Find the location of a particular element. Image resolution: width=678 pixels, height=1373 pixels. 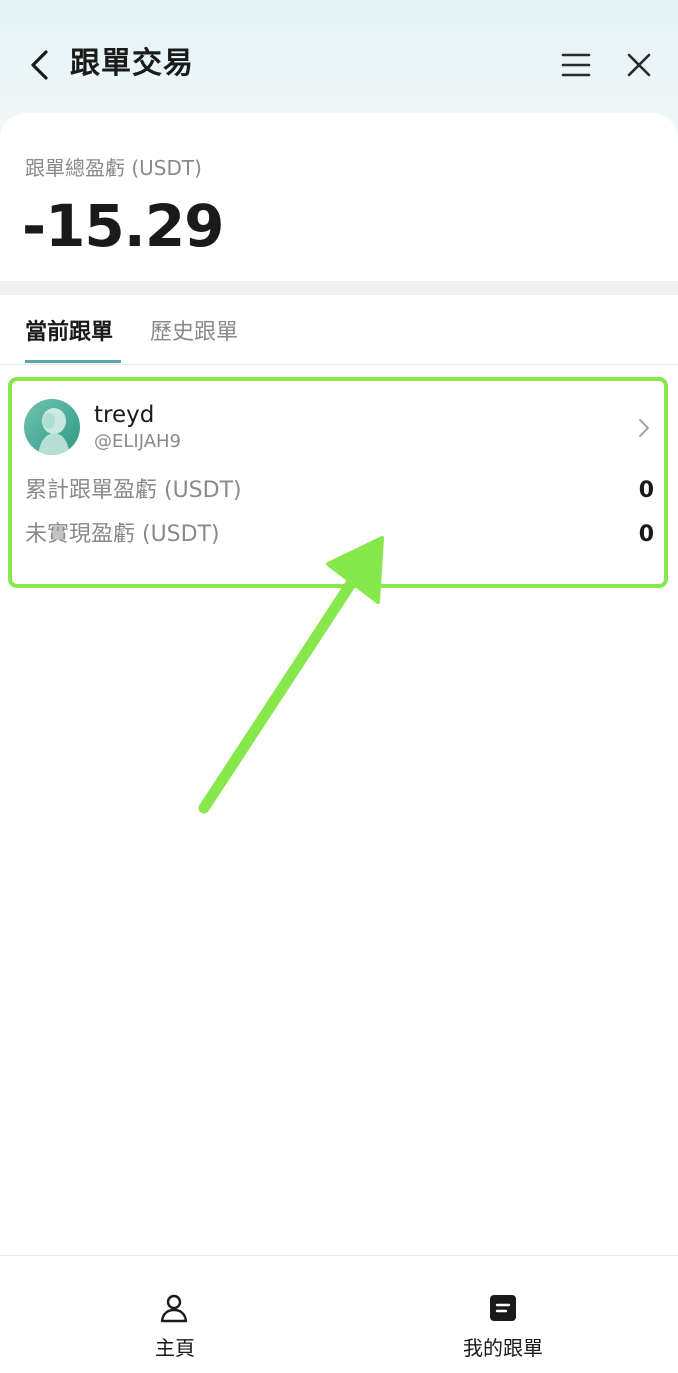

unrealized-pnl-value: 0 is located at coordinates (646, 534).